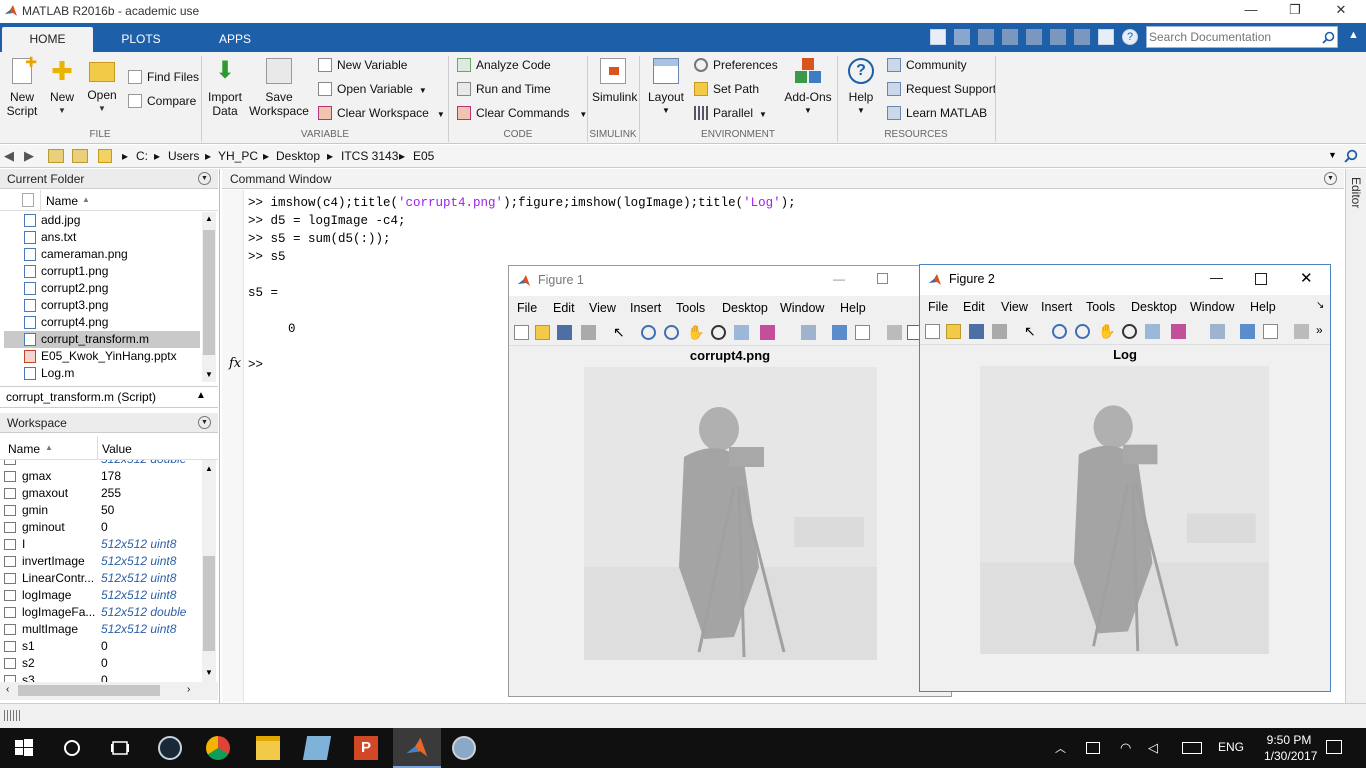 The width and height of the screenshot is (1366, 768). Describe the element at coordinates (366, 748) in the screenshot. I see `powerpoint-icon: P` at that location.